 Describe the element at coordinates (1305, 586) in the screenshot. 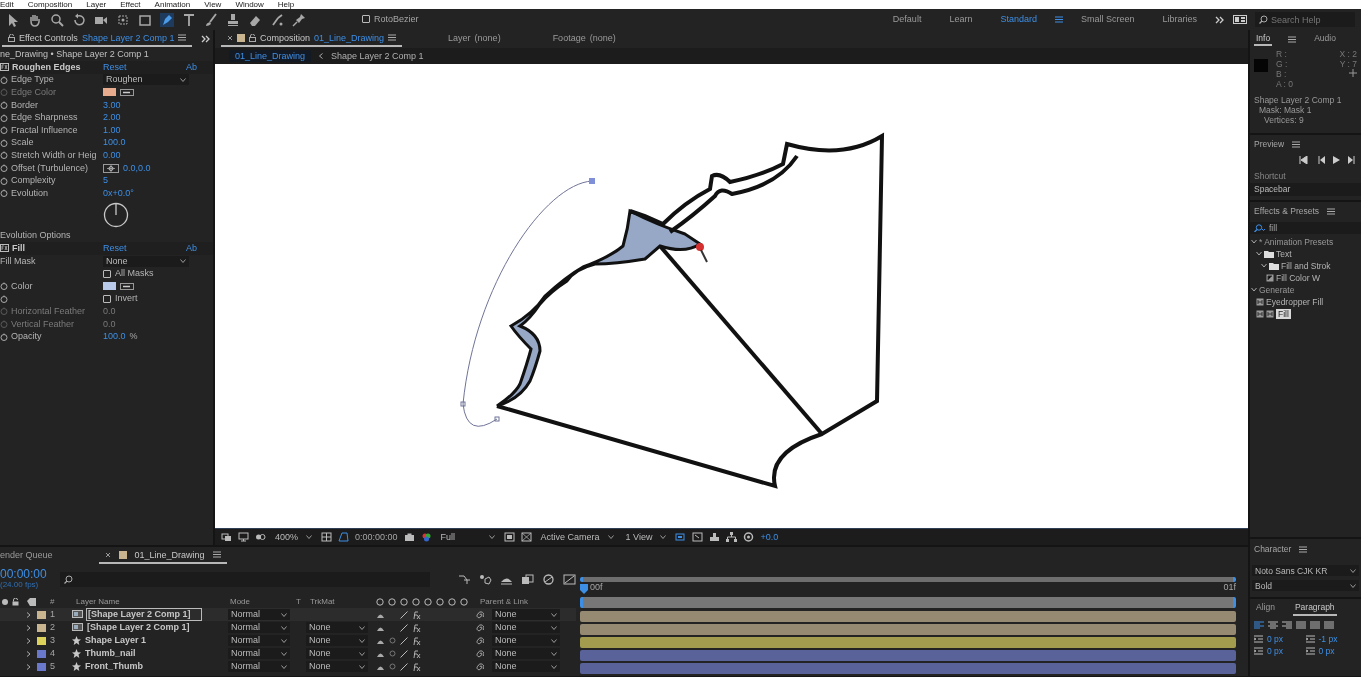

I see `font-style-dropdown: Bold` at that location.